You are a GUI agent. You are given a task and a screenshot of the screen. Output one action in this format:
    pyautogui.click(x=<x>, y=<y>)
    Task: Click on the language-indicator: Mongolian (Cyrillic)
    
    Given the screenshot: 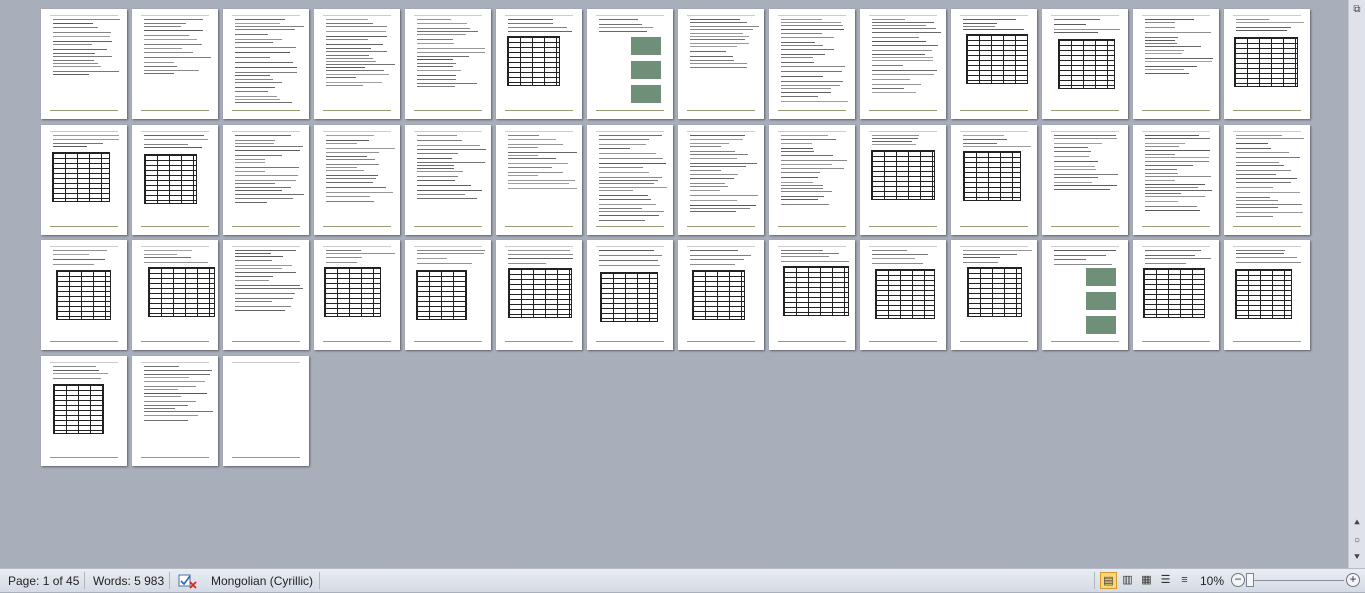 What is the action you would take?
    pyautogui.click(x=262, y=581)
    